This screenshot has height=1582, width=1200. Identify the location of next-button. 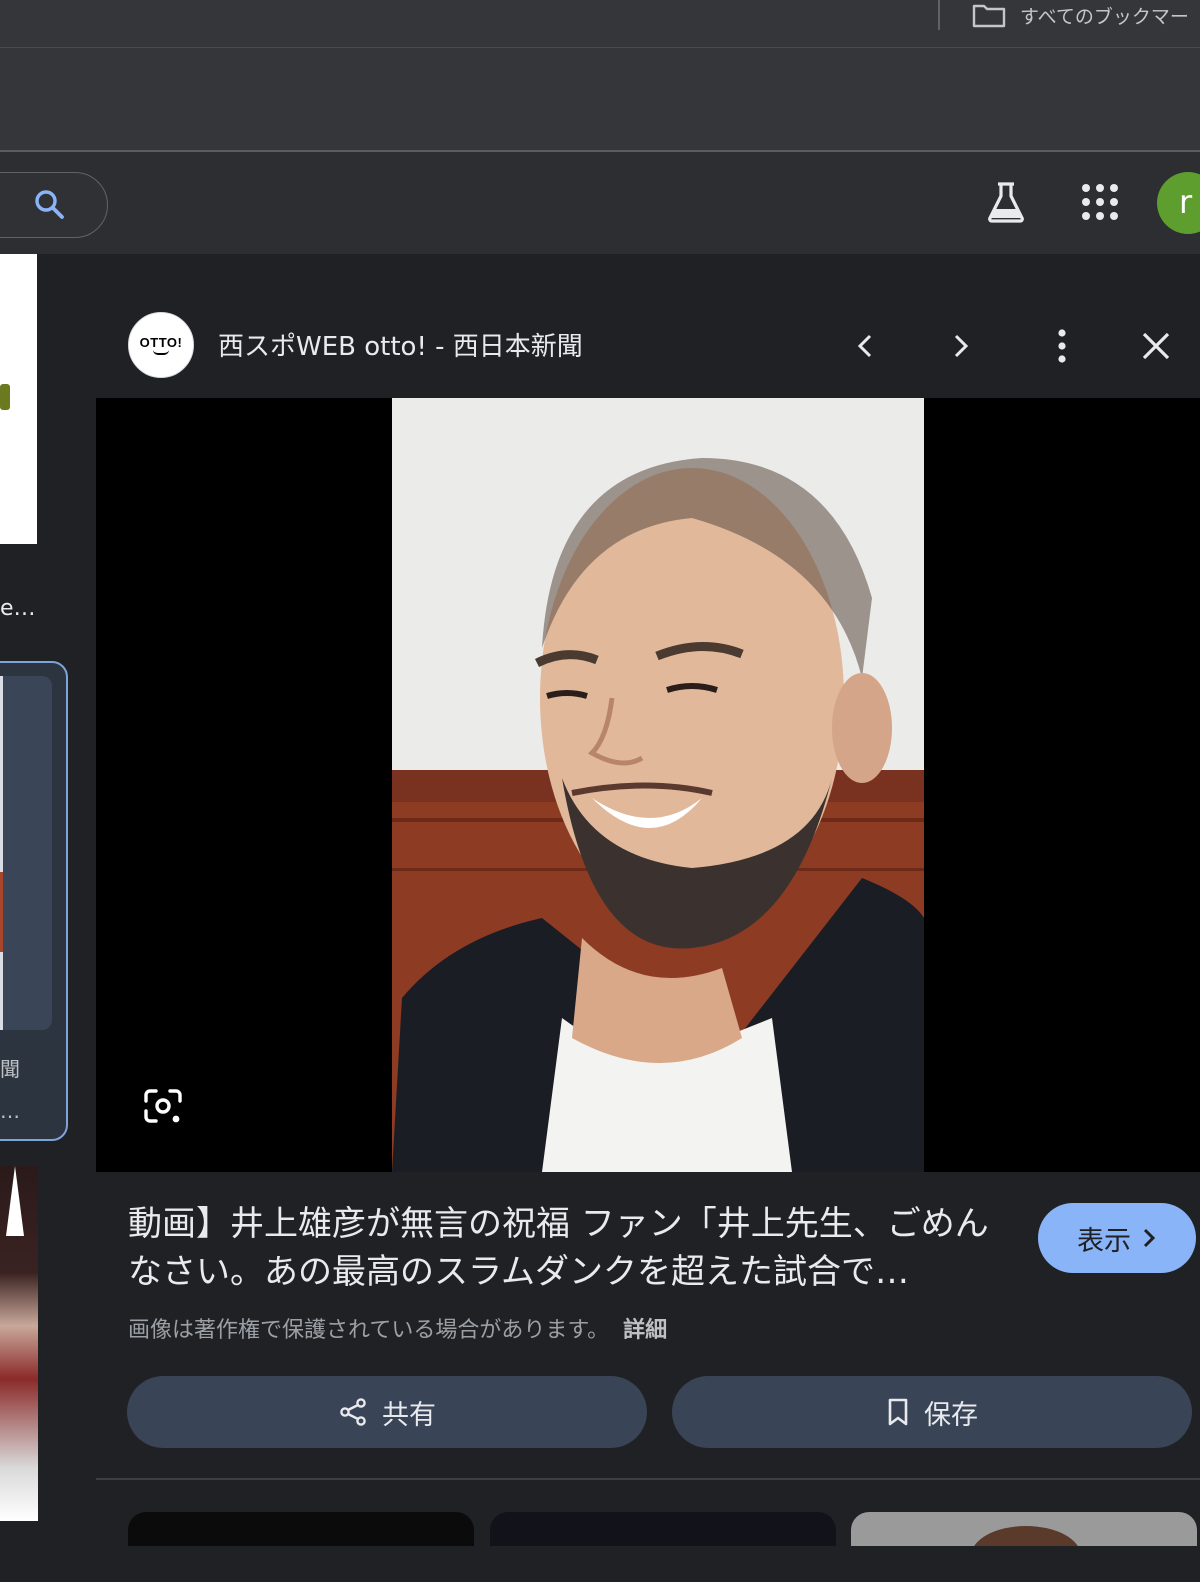
(960, 346).